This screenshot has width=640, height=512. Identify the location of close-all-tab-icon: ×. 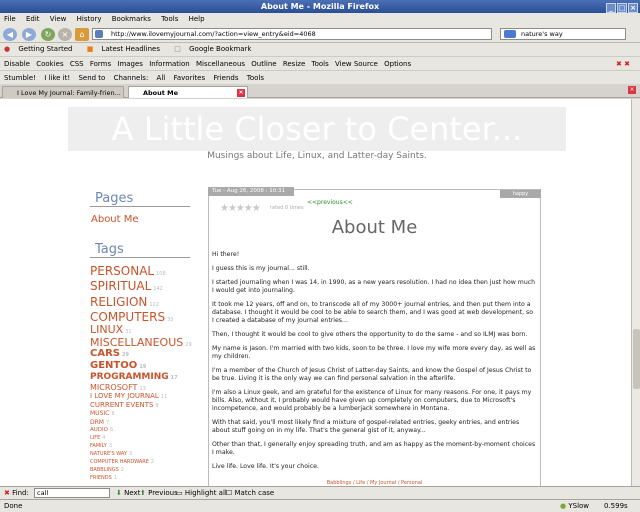
(632, 90).